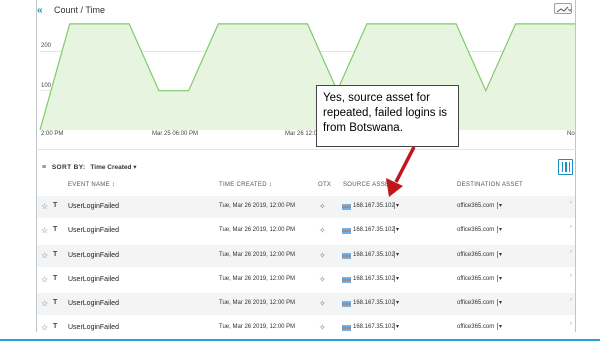 This screenshot has width=600, height=342. I want to click on bottom-accent-line, so click(300, 340).